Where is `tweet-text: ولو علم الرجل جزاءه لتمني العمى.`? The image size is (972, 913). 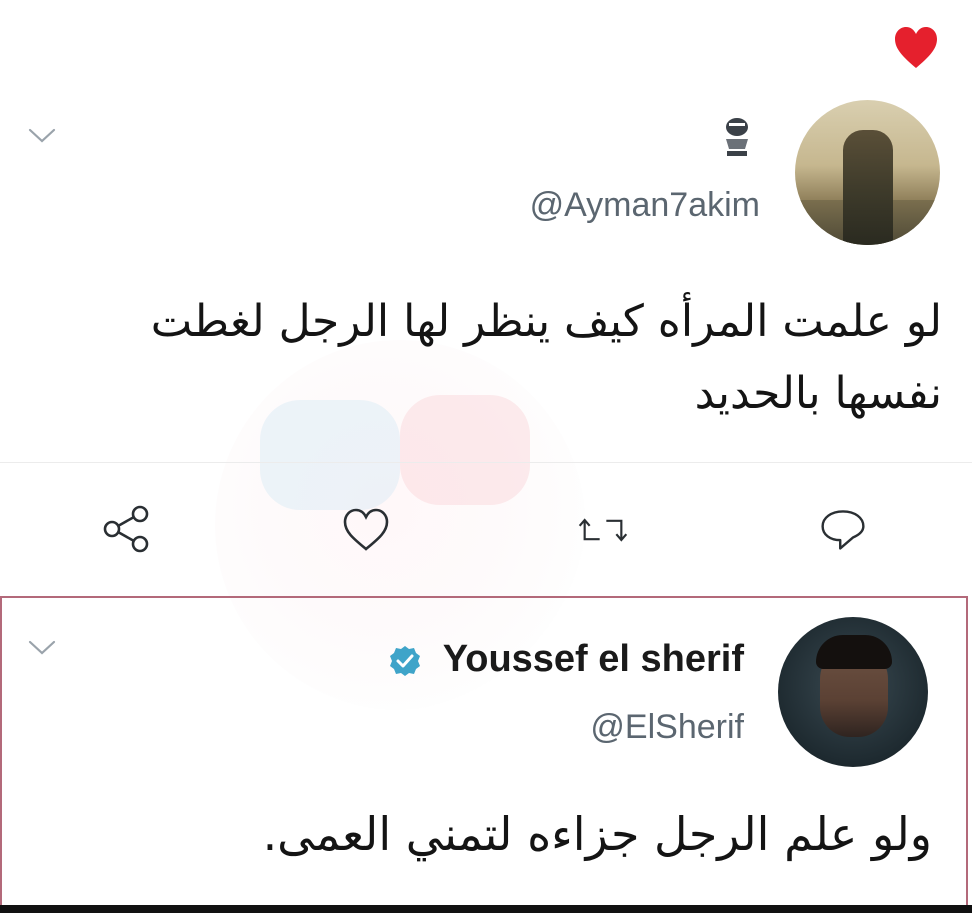
tweet-text: ولو علم الرجل جزاءه لتمني العمى. is located at coordinates (597, 834).